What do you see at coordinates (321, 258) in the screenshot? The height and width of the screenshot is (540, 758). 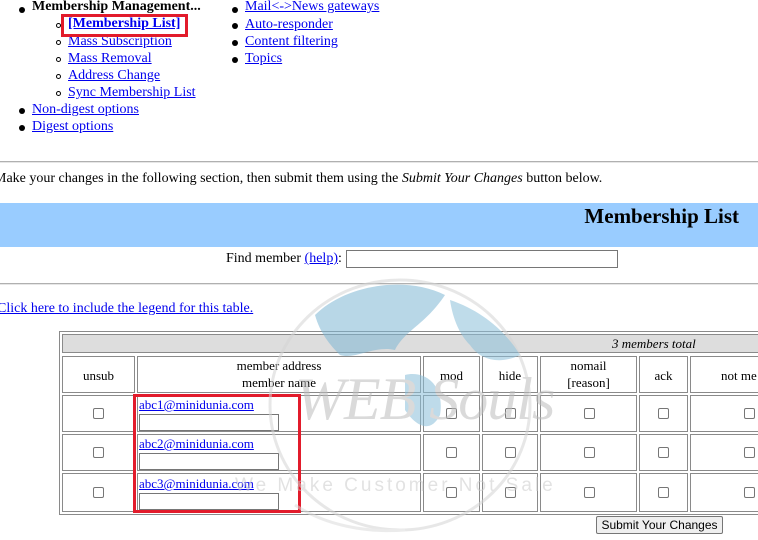 I see `help-link: (help)` at bounding box center [321, 258].